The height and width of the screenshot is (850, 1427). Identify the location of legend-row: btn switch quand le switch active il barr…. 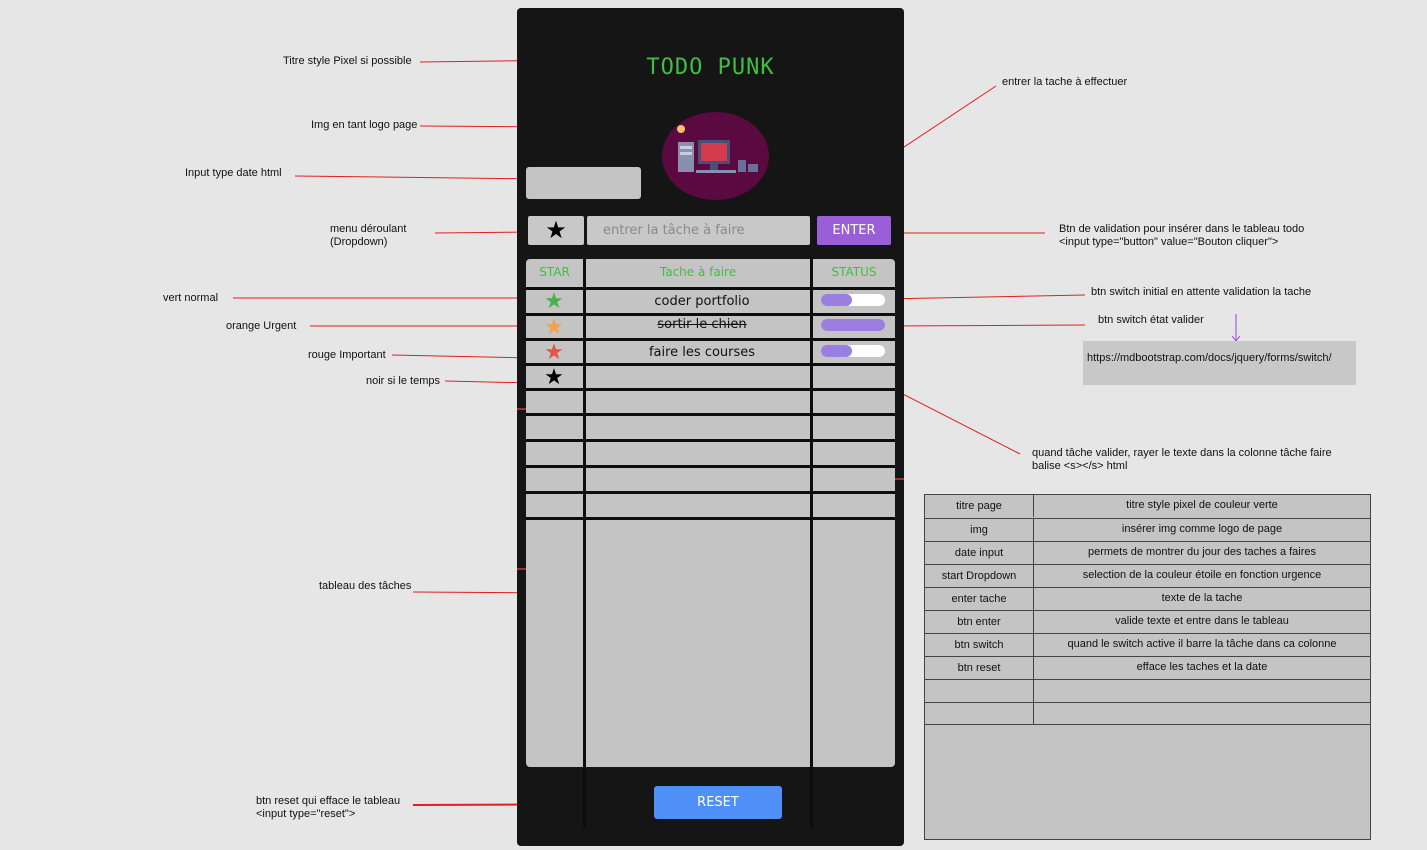
(1147, 644).